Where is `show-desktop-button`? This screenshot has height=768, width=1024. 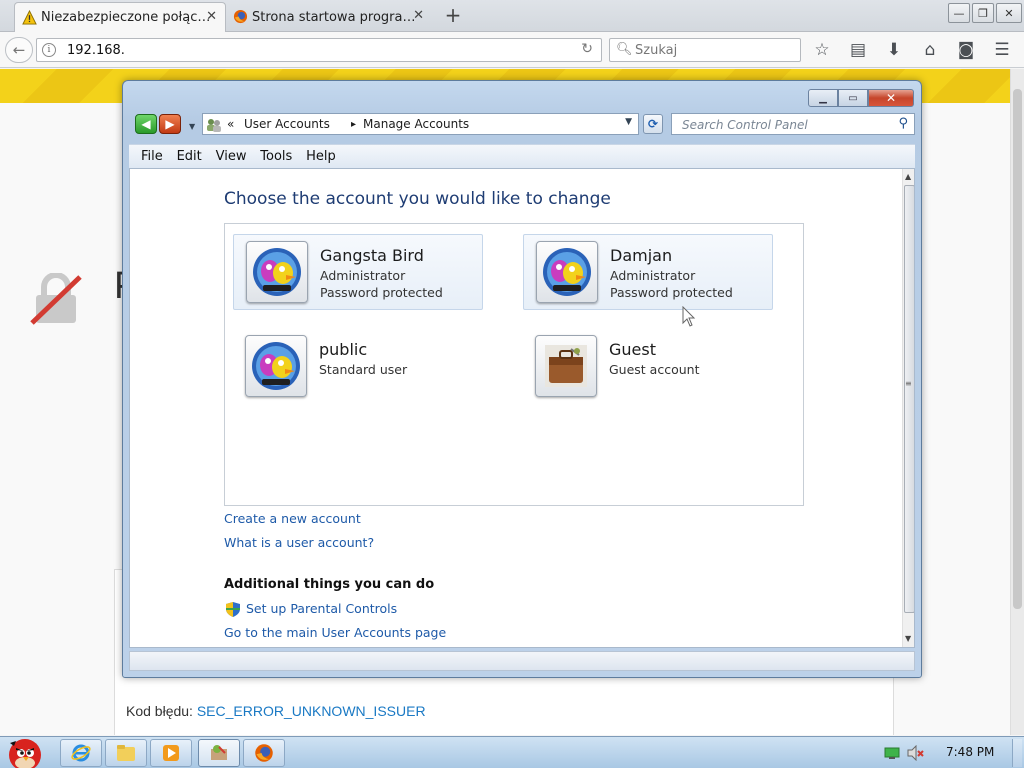 show-desktop-button is located at coordinates (1017, 753).